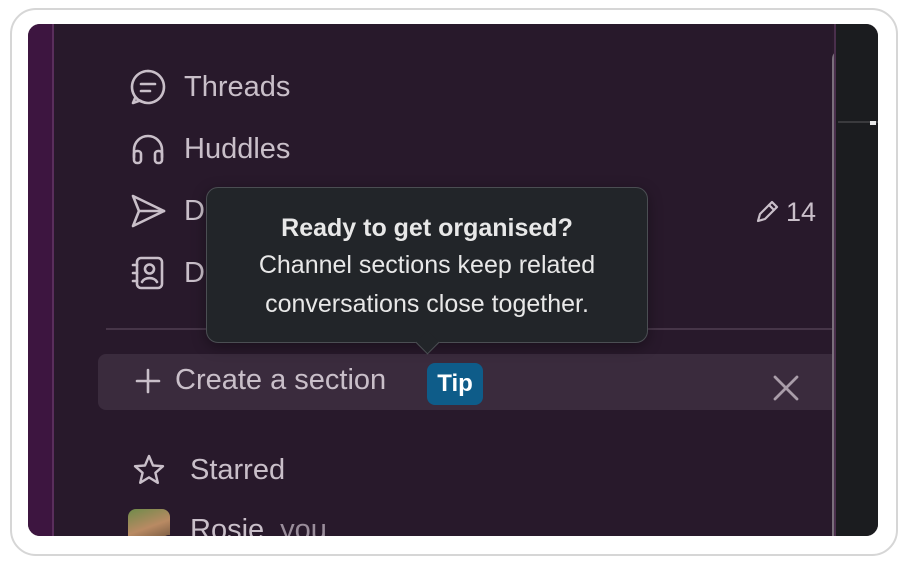 This screenshot has height=568, width=906. I want to click on tooltip-body-line-1: Channel sections keep related, so click(427, 265).